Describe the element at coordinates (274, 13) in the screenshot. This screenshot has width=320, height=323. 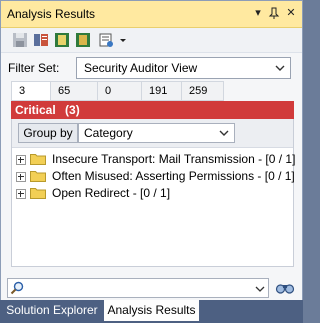
I see `pin-icon` at that location.